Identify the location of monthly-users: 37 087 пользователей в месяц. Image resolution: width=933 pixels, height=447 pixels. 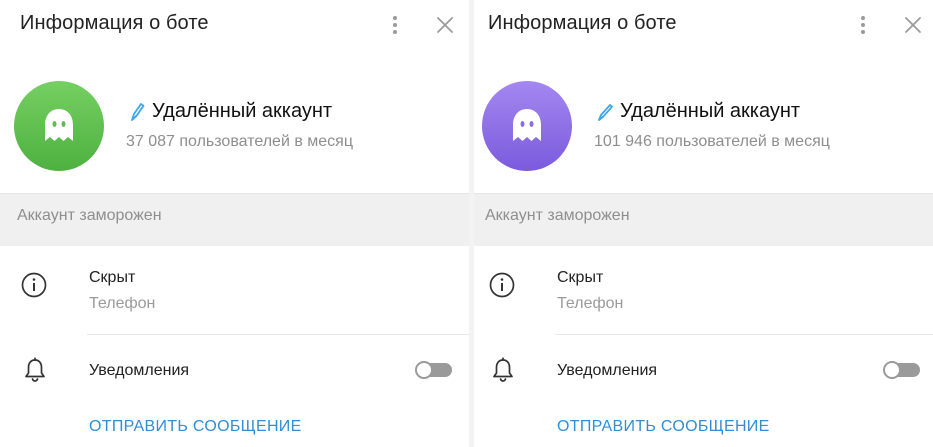
(239, 141).